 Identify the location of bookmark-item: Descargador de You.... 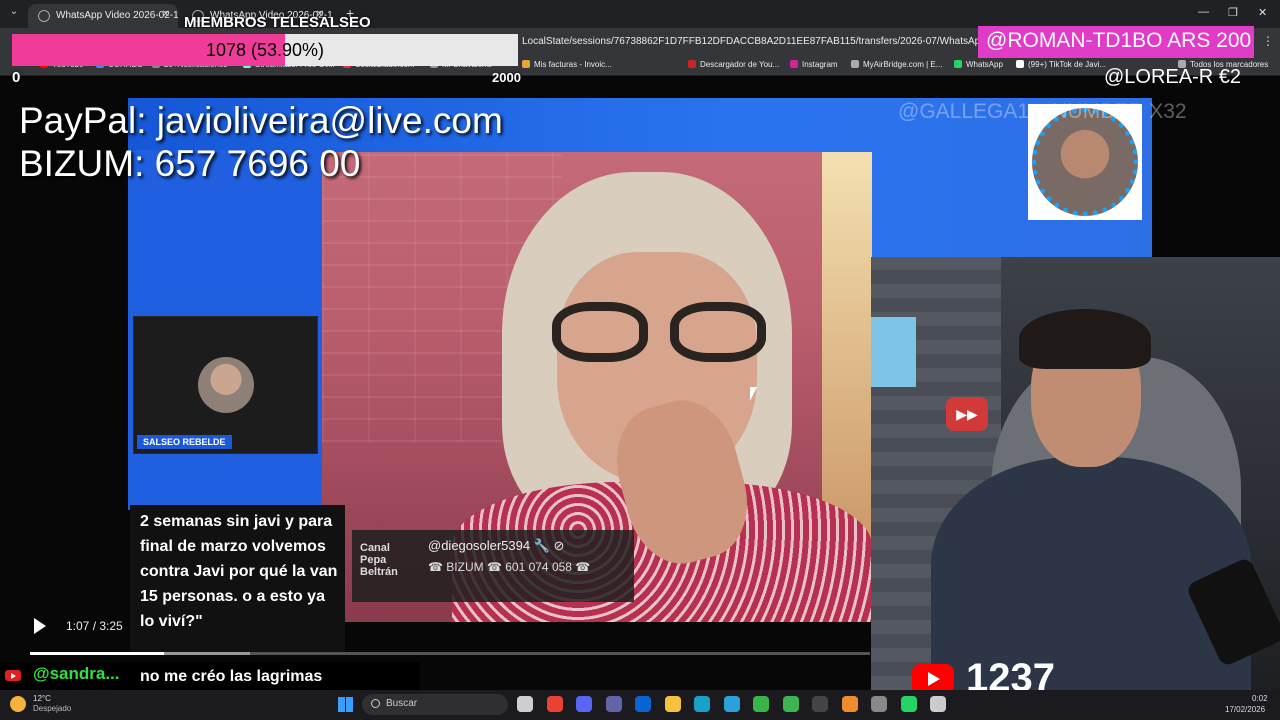
(733, 64).